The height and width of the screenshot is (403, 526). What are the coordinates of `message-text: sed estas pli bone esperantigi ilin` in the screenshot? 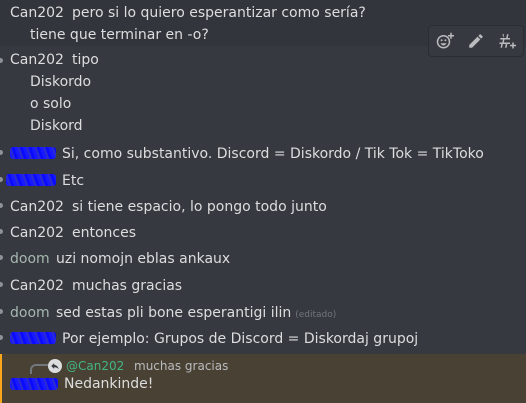 It's located at (174, 313).